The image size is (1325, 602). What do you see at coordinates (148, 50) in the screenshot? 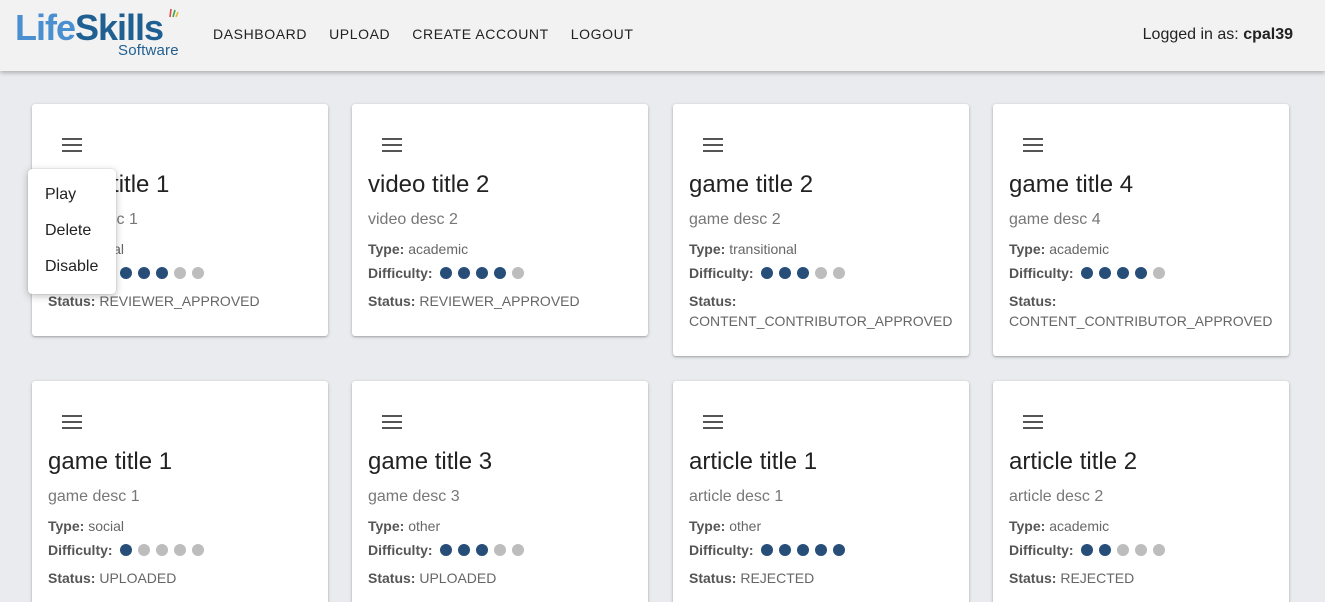
I see `logo-subtitle: Software` at bounding box center [148, 50].